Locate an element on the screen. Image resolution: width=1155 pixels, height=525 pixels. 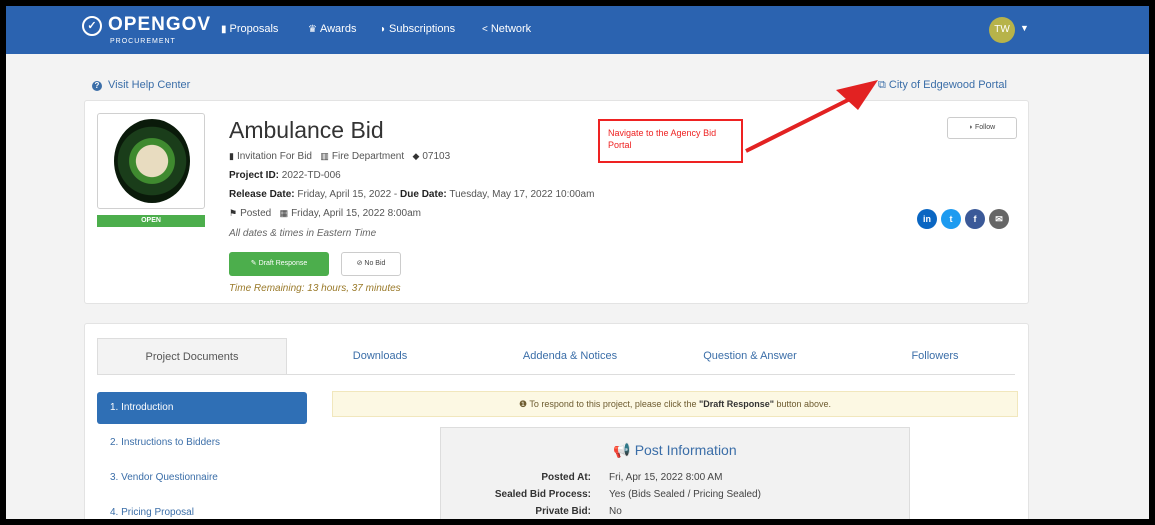
sealed-bid-value: Yes (Bids Sealed / Pricing Sealed) is located at coordinates (685, 494).